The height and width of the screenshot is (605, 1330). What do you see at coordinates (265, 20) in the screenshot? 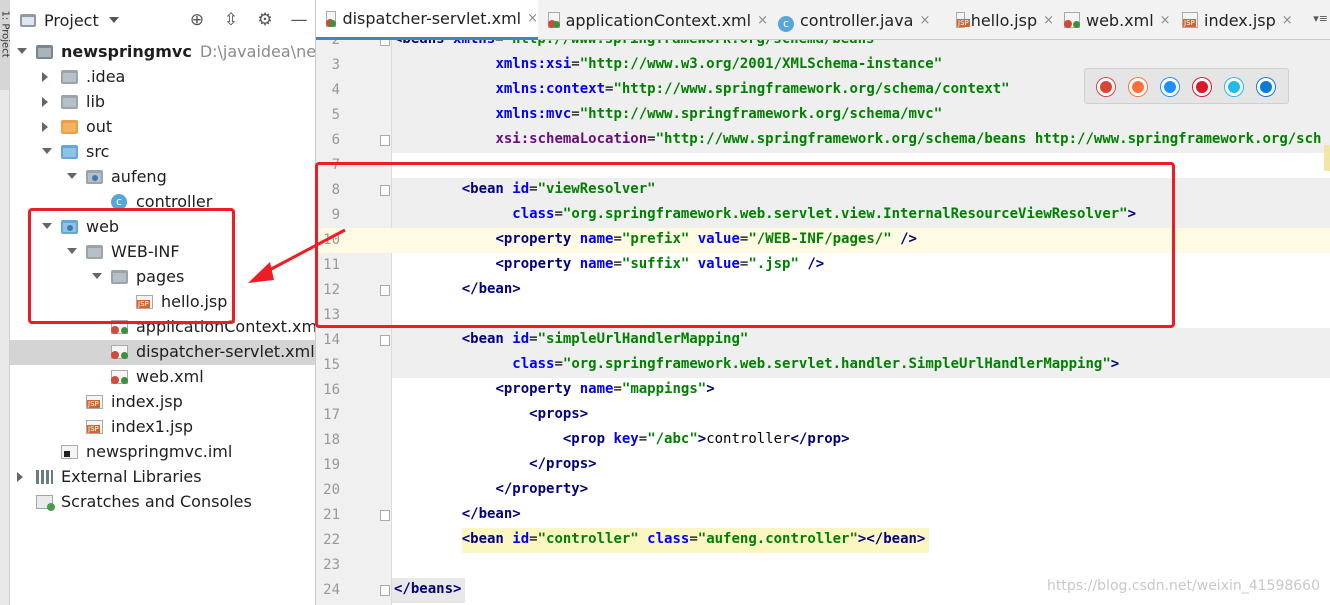
I see `gear-icon: ⚙` at bounding box center [265, 20].